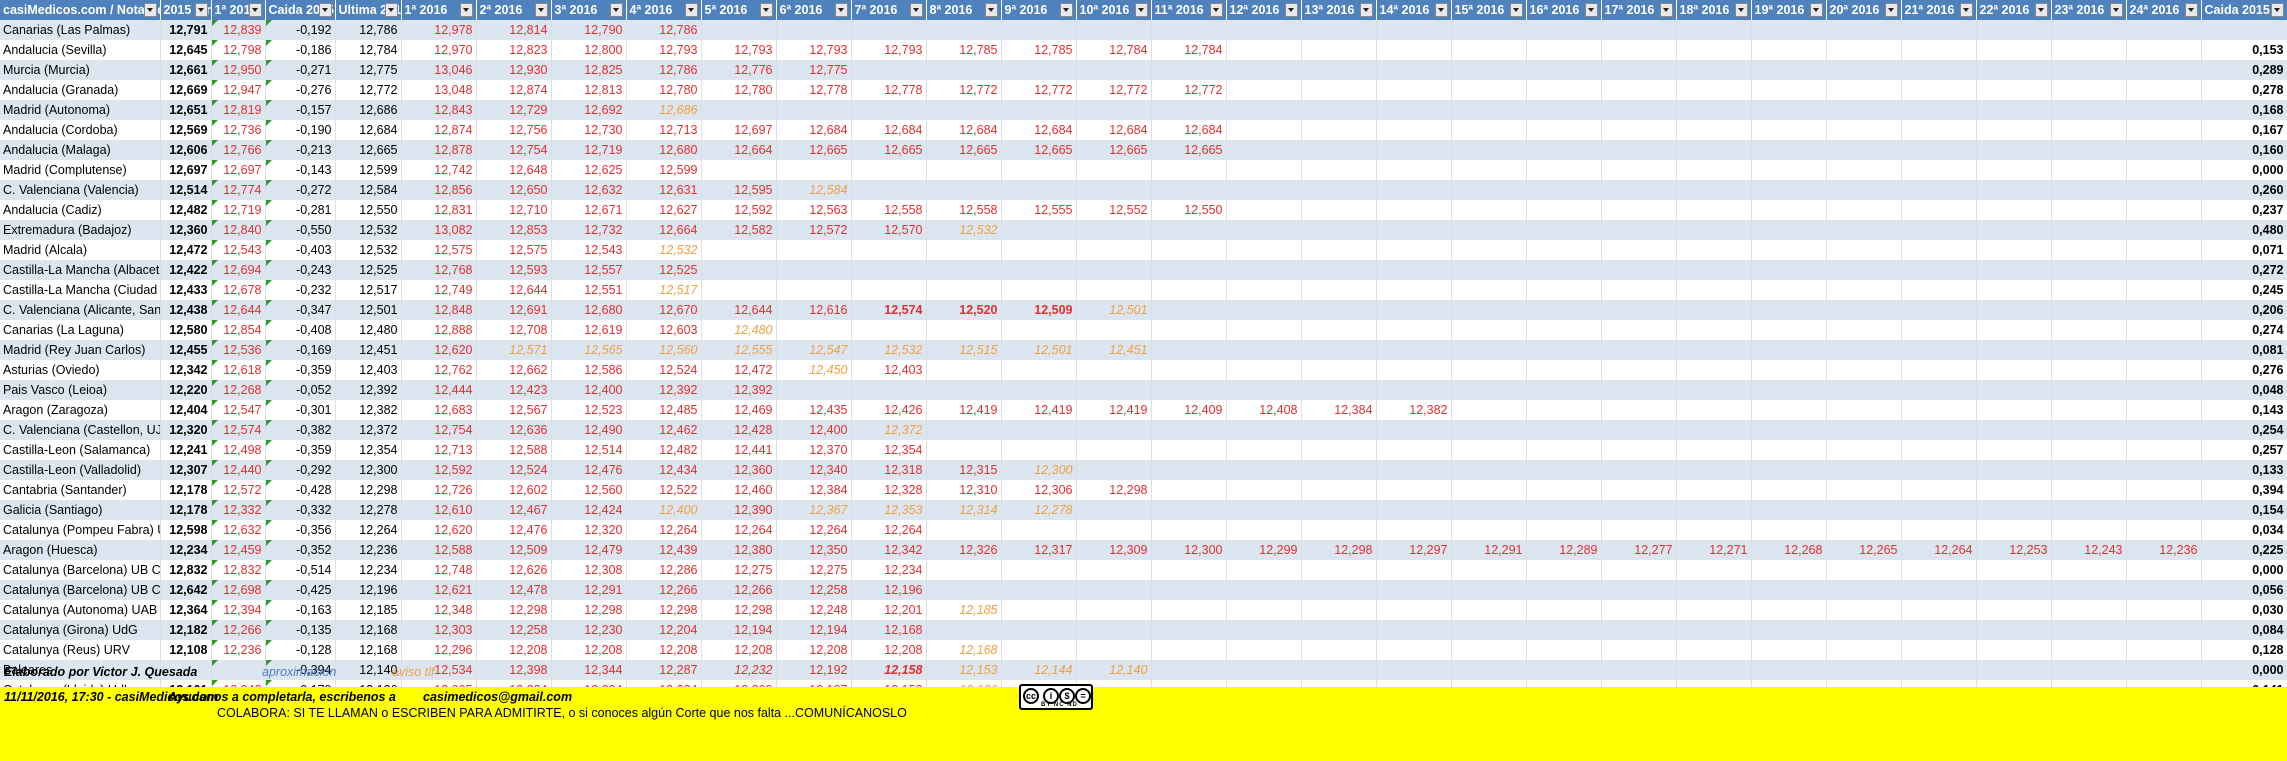 This screenshot has height=761, width=2287. I want to click on cutoff-cell: 12,665, so click(964, 150).